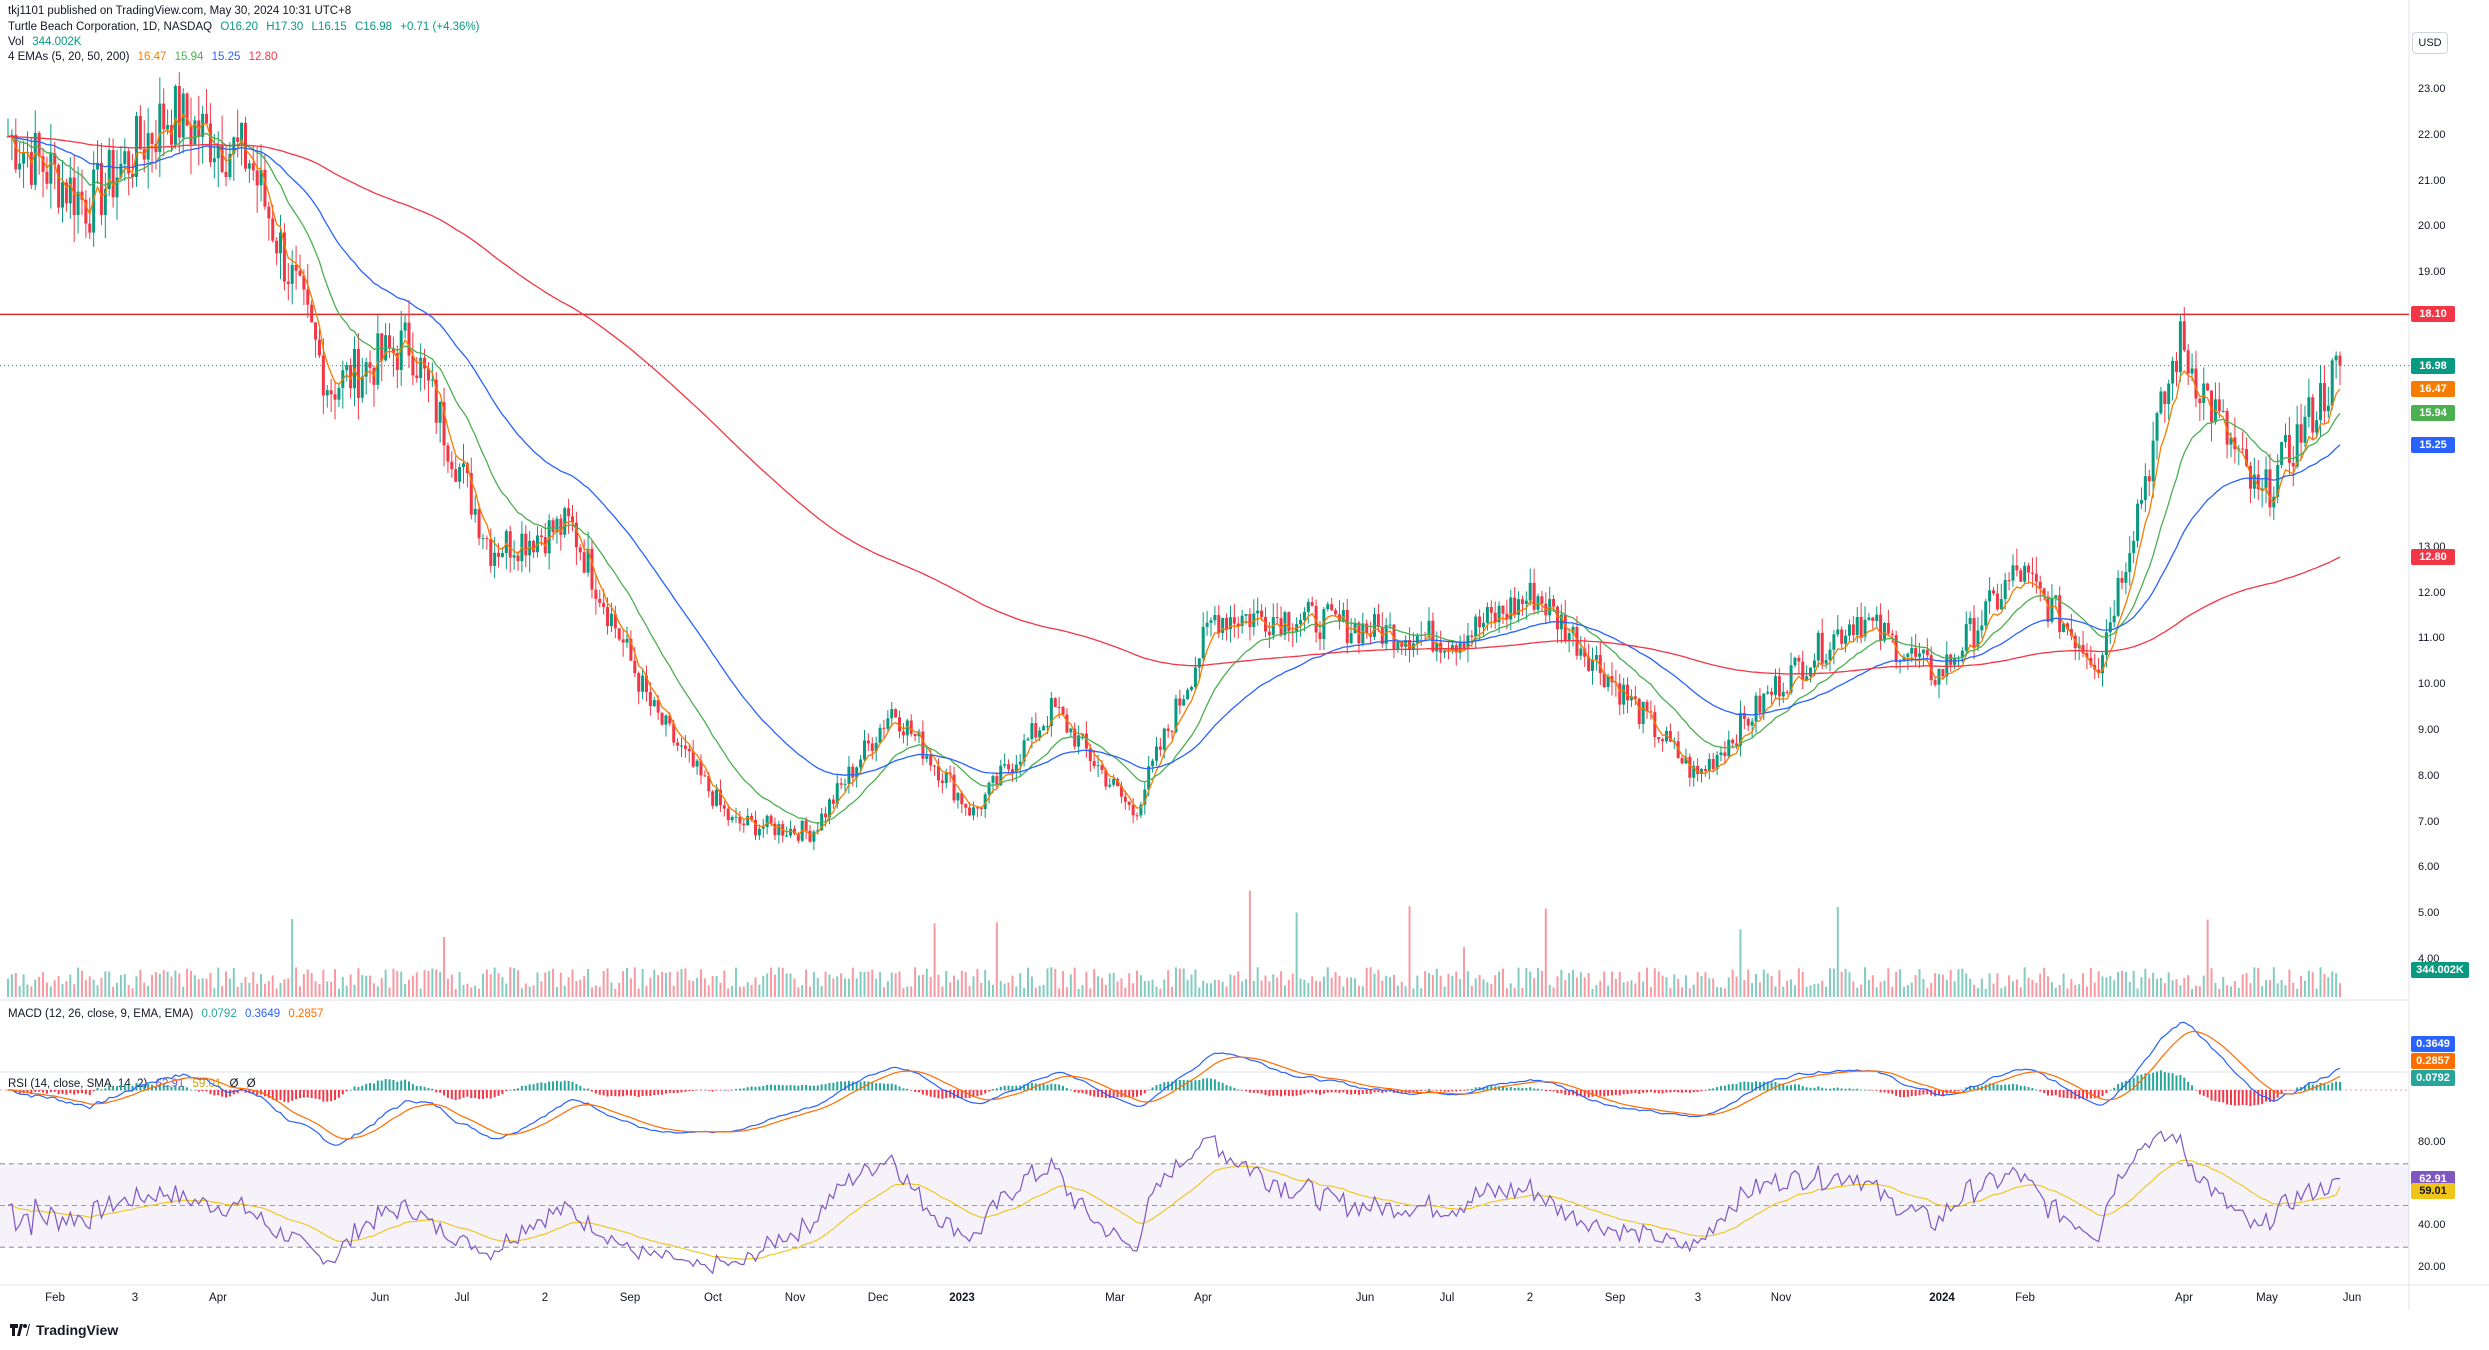 The image size is (2489, 1350). What do you see at coordinates (1698, 1298) in the screenshot?
I see `time-tick-label: 3` at bounding box center [1698, 1298].